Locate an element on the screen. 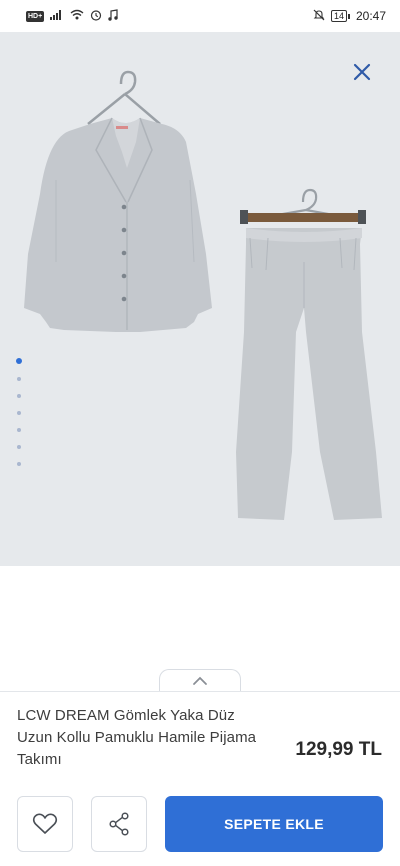 Image resolution: width=400 pixels, height=866 pixels. clock: 20:47 is located at coordinates (370, 16).